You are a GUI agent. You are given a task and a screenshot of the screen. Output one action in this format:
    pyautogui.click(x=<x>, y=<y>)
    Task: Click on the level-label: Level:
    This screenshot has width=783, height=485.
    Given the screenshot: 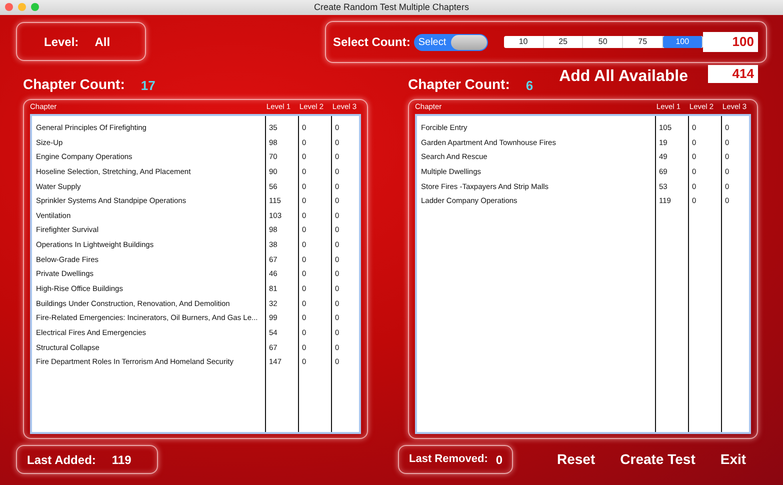 What is the action you would take?
    pyautogui.click(x=61, y=42)
    